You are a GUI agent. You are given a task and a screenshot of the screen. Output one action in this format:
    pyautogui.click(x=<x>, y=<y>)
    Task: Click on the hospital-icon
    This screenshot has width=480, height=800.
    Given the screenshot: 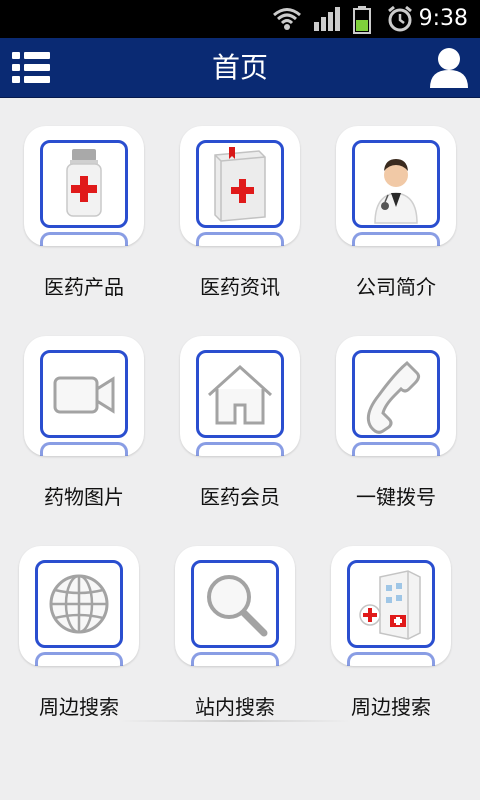 What is the action you would take?
    pyautogui.click(x=390, y=605)
    